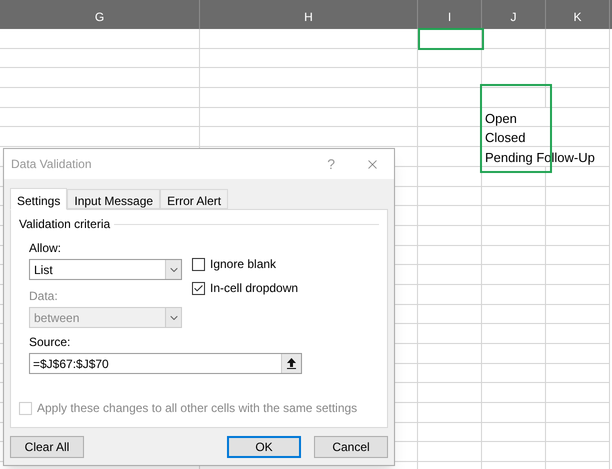 The width and height of the screenshot is (612, 469). What do you see at coordinates (546, 137) in the screenshot?
I see `grid-cell: Closed` at bounding box center [546, 137].